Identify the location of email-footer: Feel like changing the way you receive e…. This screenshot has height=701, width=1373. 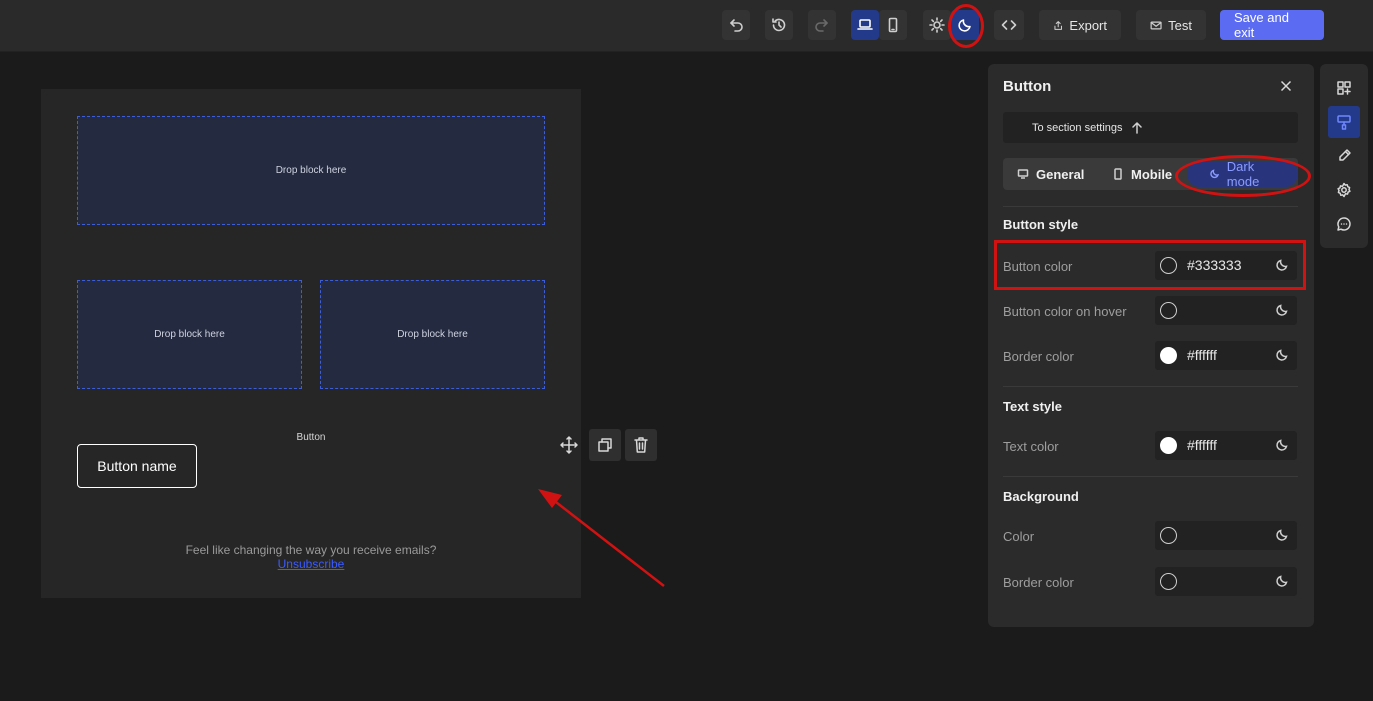
(311, 557).